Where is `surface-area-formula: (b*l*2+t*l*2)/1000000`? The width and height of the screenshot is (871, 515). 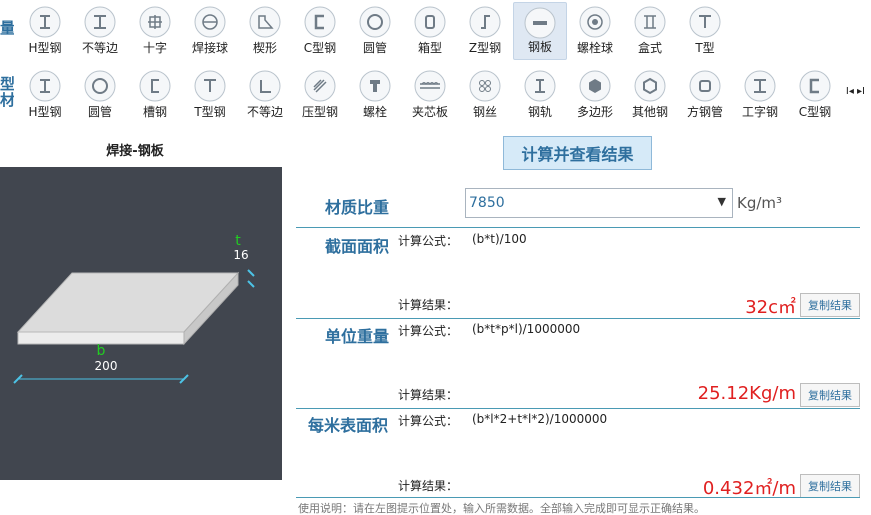 surface-area-formula: (b*l*2+t*l*2)/1000000 is located at coordinates (540, 419).